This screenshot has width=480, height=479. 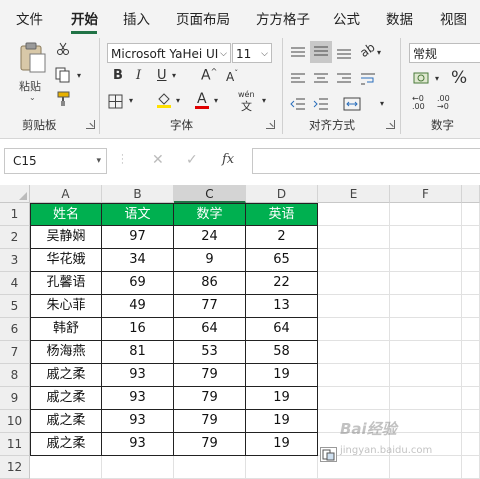 I want to click on table-cell: 16, so click(x=138, y=329).